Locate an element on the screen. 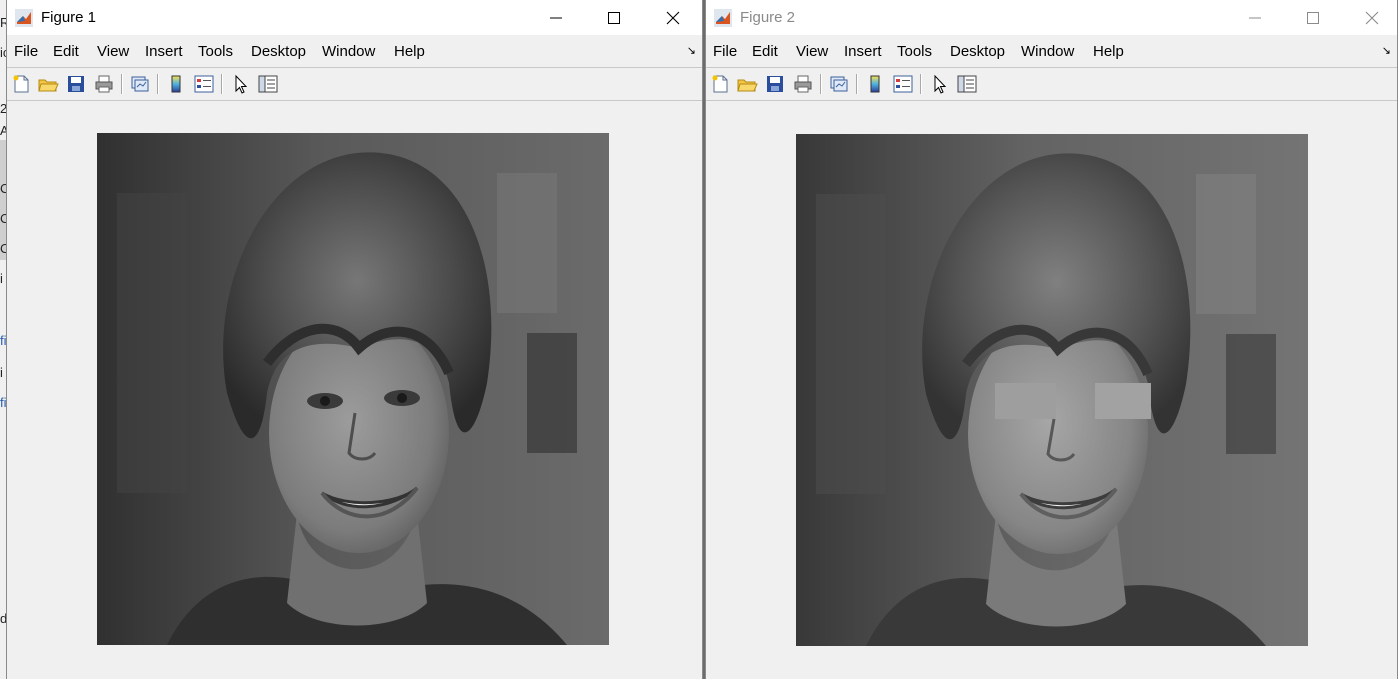 Image resolution: width=1398 pixels, height=679 pixels. window-title: Figure 1 is located at coordinates (69, 17).